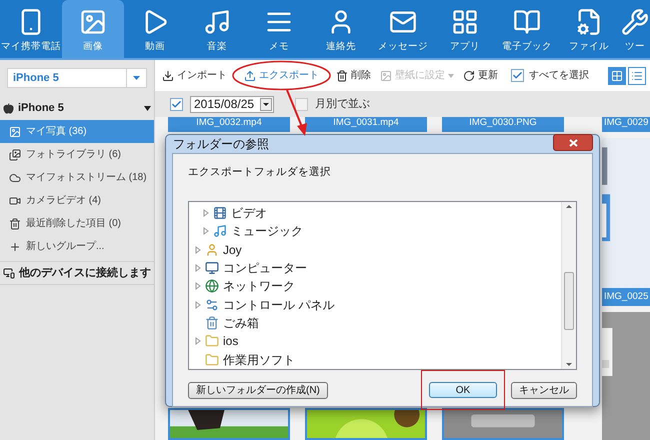 The image size is (650, 440). I want to click on album-icon, so click(15, 154).